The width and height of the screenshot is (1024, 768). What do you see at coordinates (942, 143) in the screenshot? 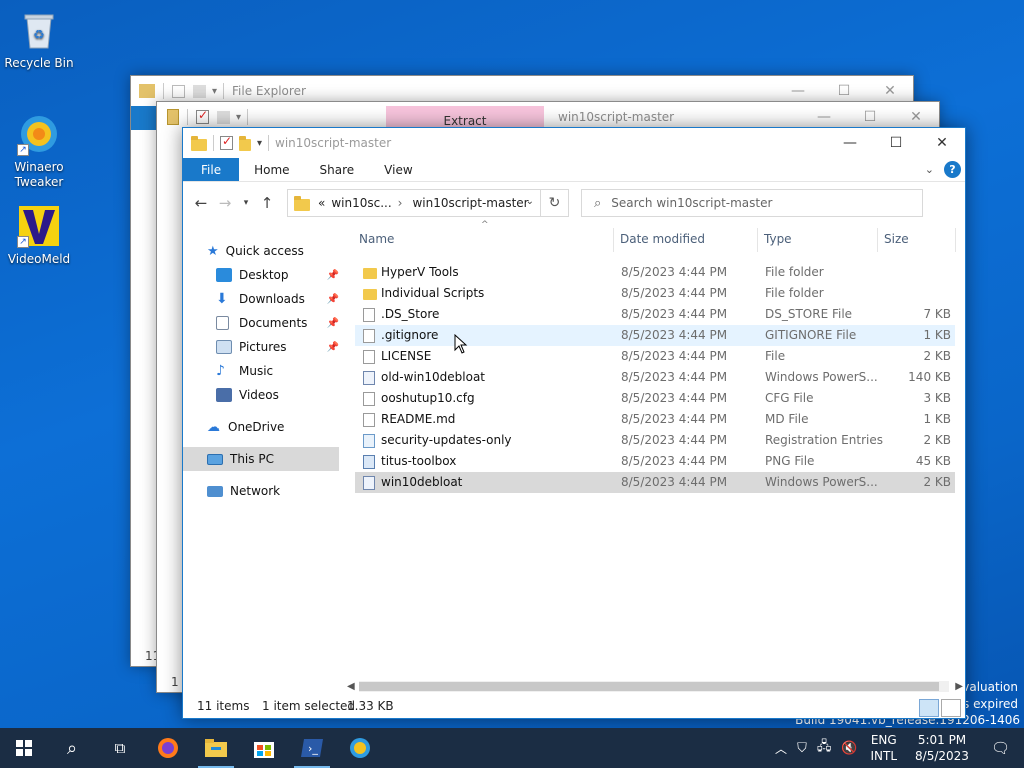
I see `close-button: ✕` at bounding box center [942, 143].